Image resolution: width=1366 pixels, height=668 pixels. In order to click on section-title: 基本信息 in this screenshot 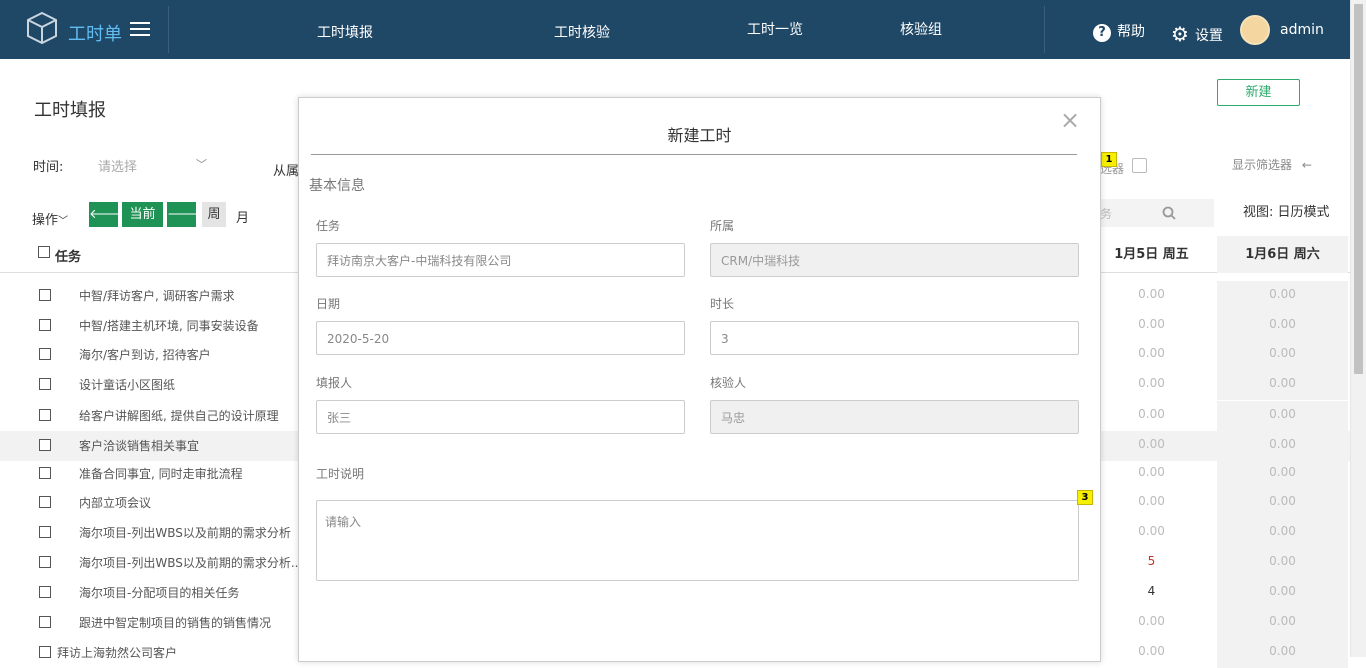, I will do `click(337, 186)`.